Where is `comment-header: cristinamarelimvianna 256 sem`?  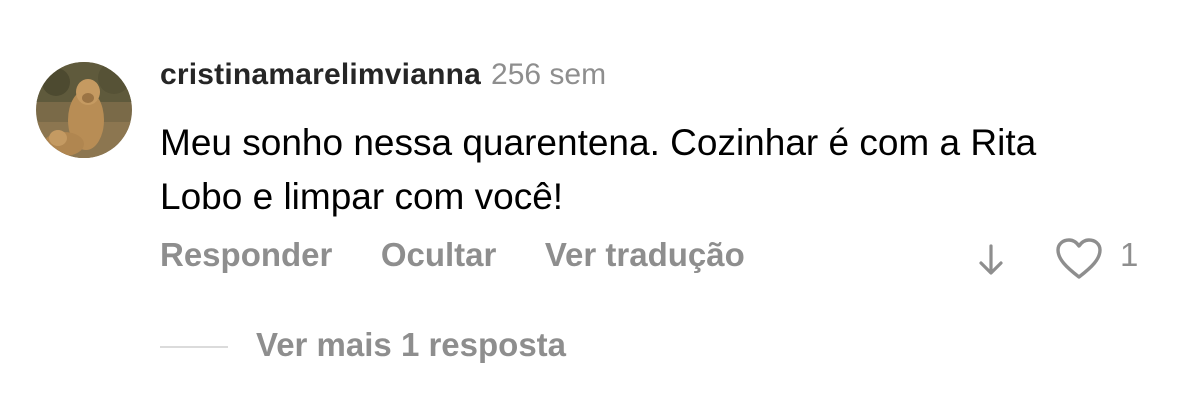
comment-header: cristinamarelimvianna 256 sem is located at coordinates (383, 80).